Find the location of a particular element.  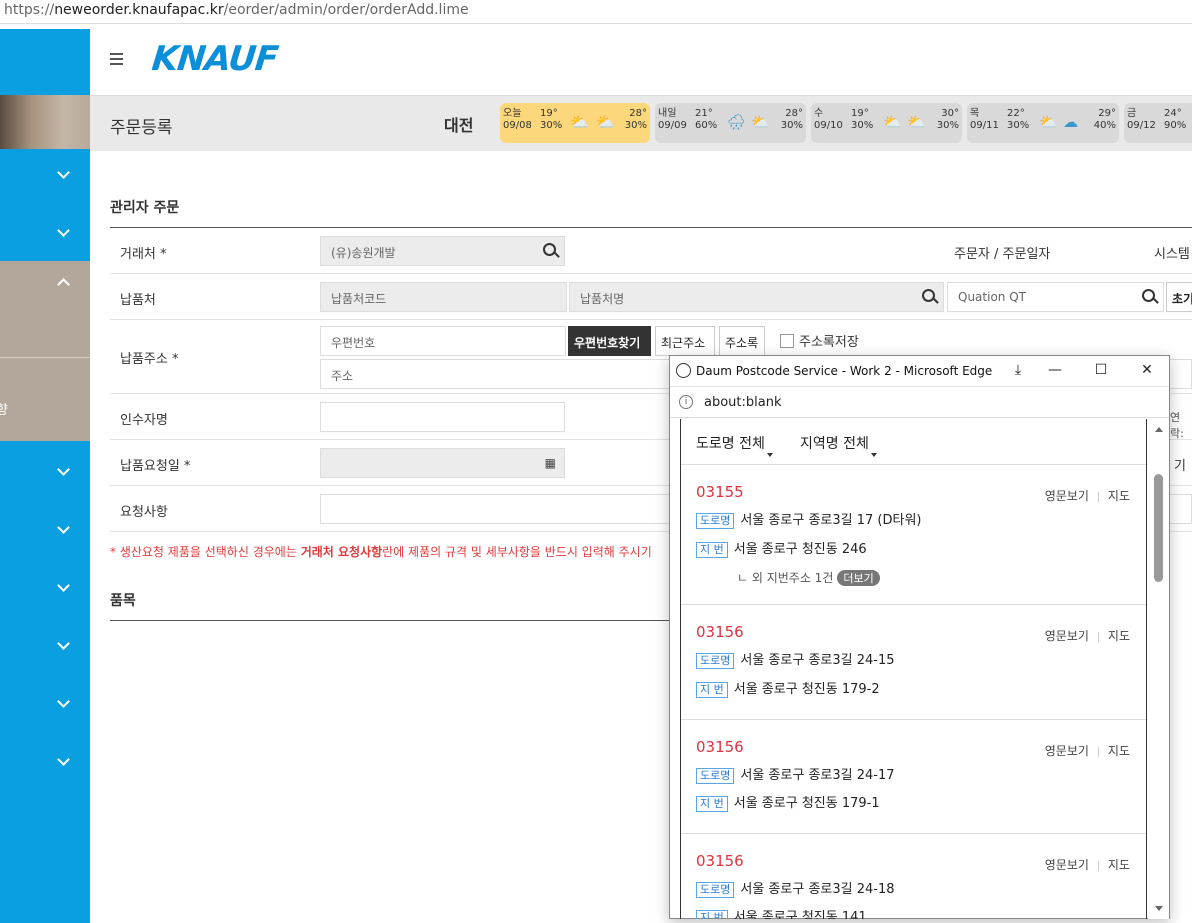

customer-label: 거래처 * is located at coordinates (143, 254).